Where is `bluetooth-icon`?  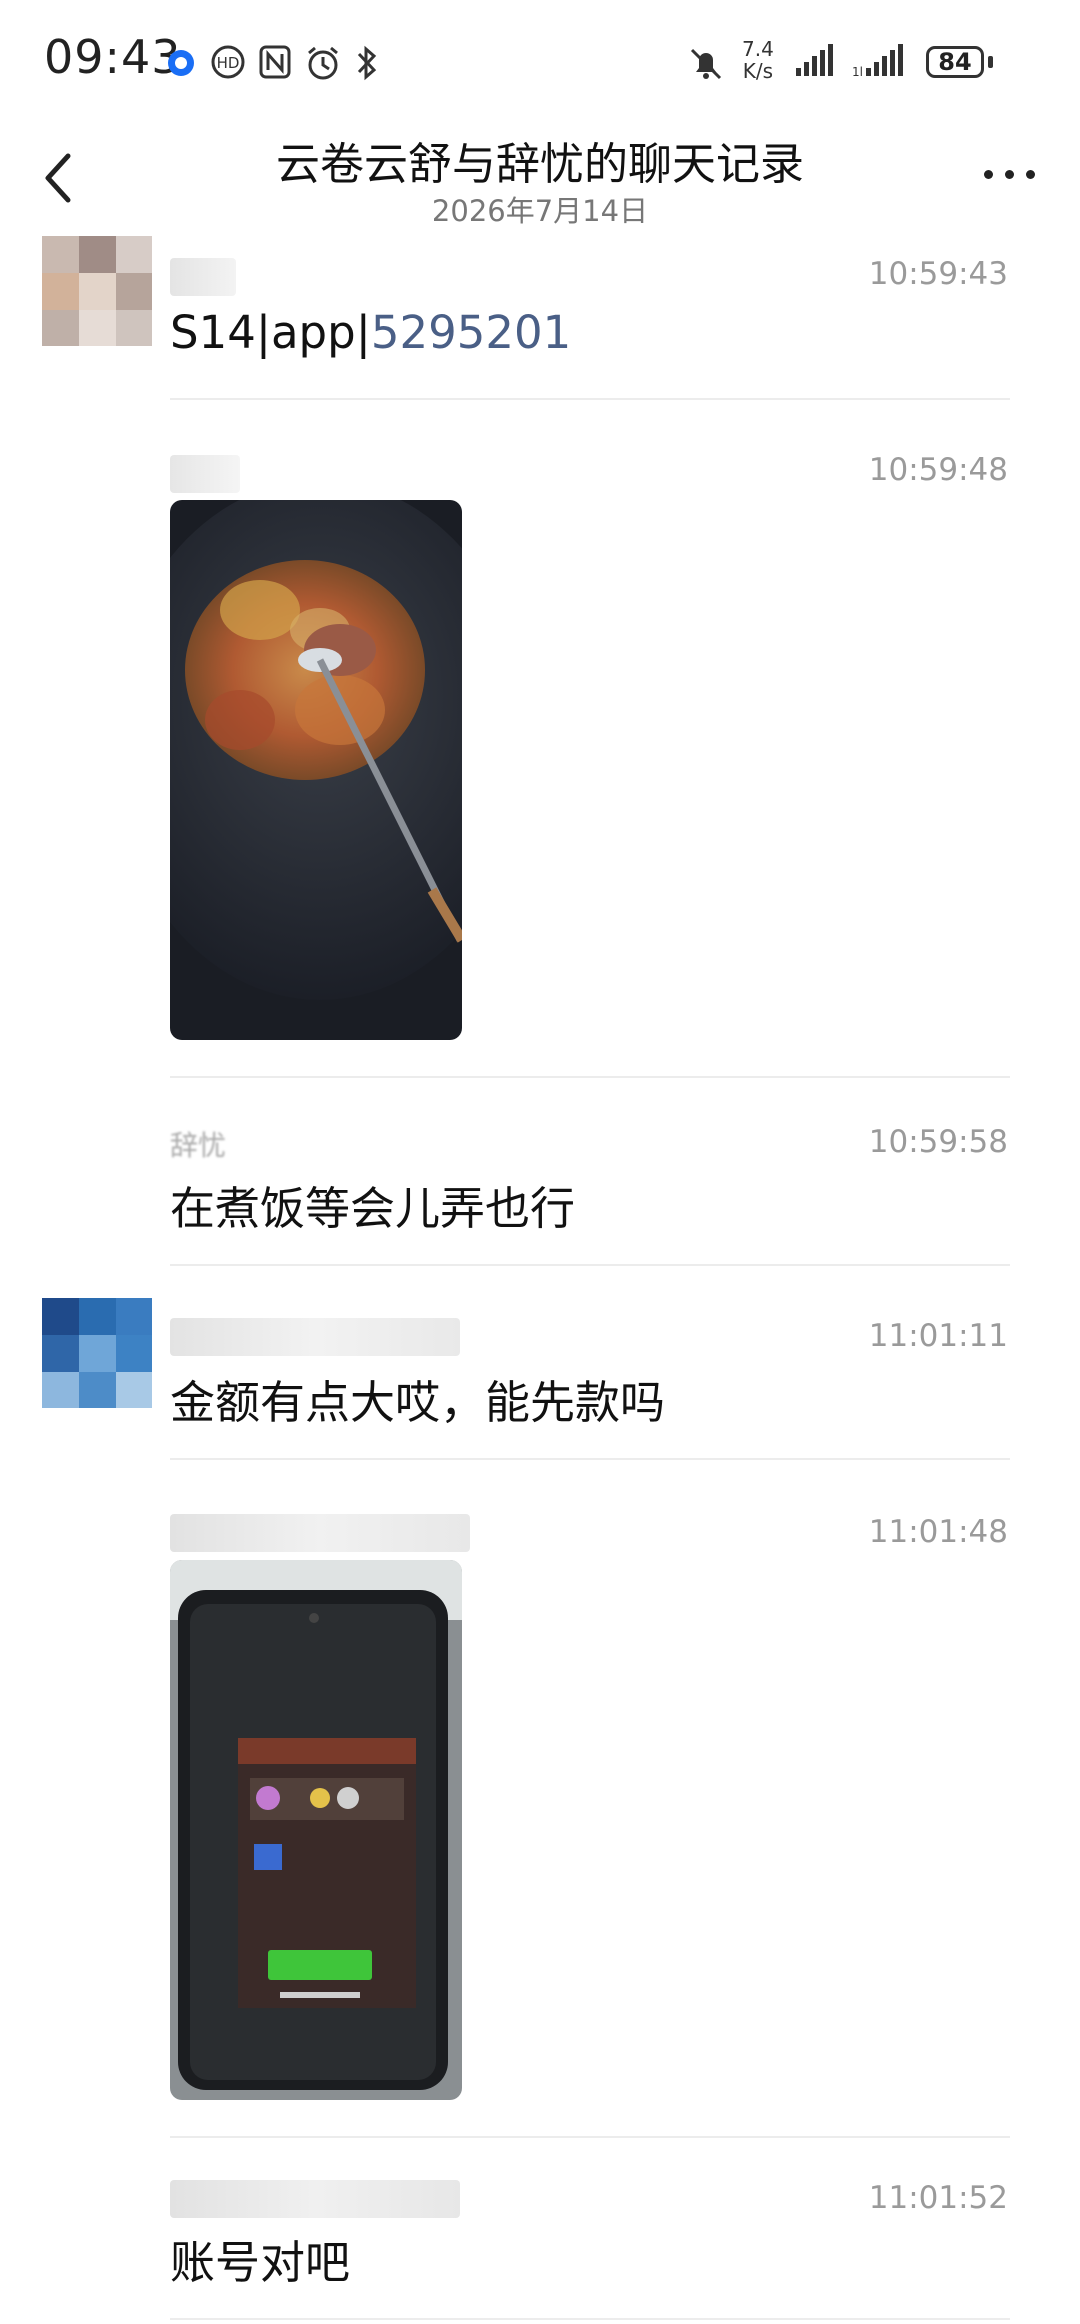
bluetooth-icon is located at coordinates (367, 63).